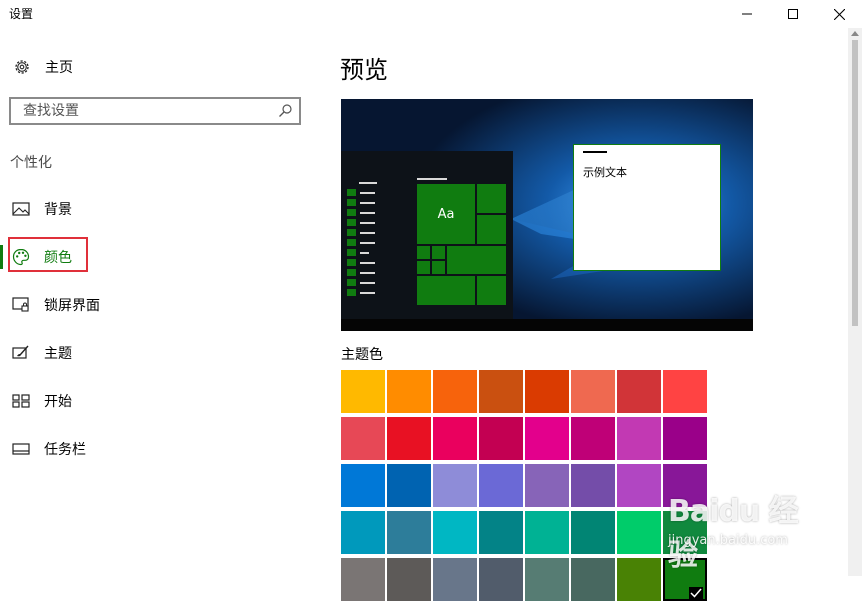 This screenshot has height=601, width=862. What do you see at coordinates (155, 353) in the screenshot?
I see `sidebar-item-themes: 主题` at bounding box center [155, 353].